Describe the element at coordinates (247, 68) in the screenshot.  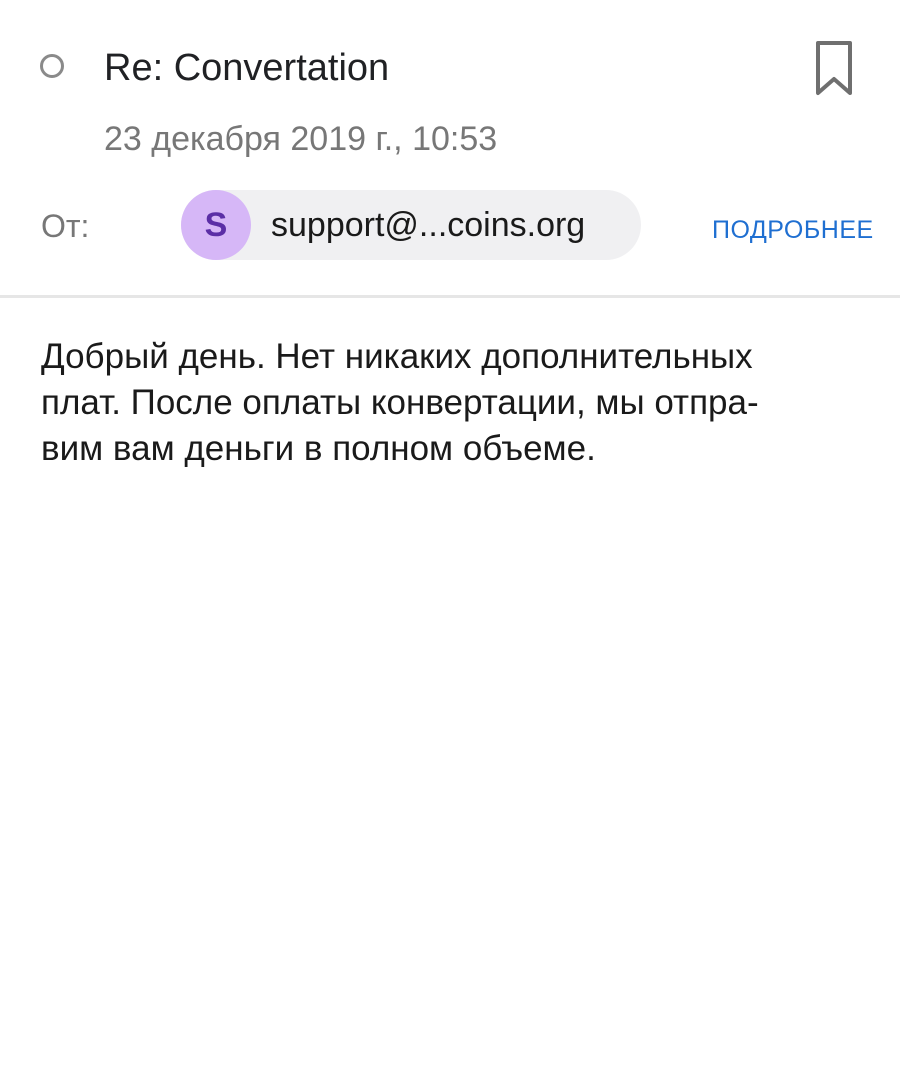
I see `email-subject: Re: Convertation` at that location.